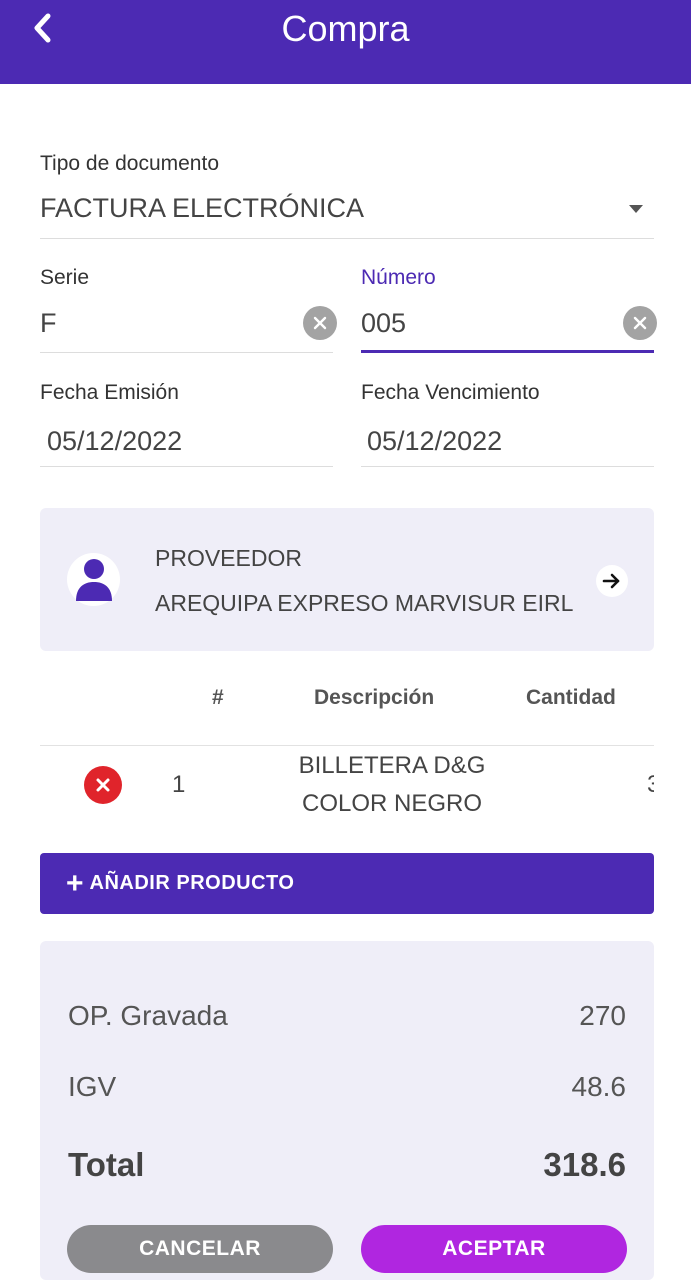 Image resolution: width=691 pixels, height=1280 pixels. Describe the element at coordinates (114, 441) in the screenshot. I see `issue-date-input: 05/12/2022` at that location.